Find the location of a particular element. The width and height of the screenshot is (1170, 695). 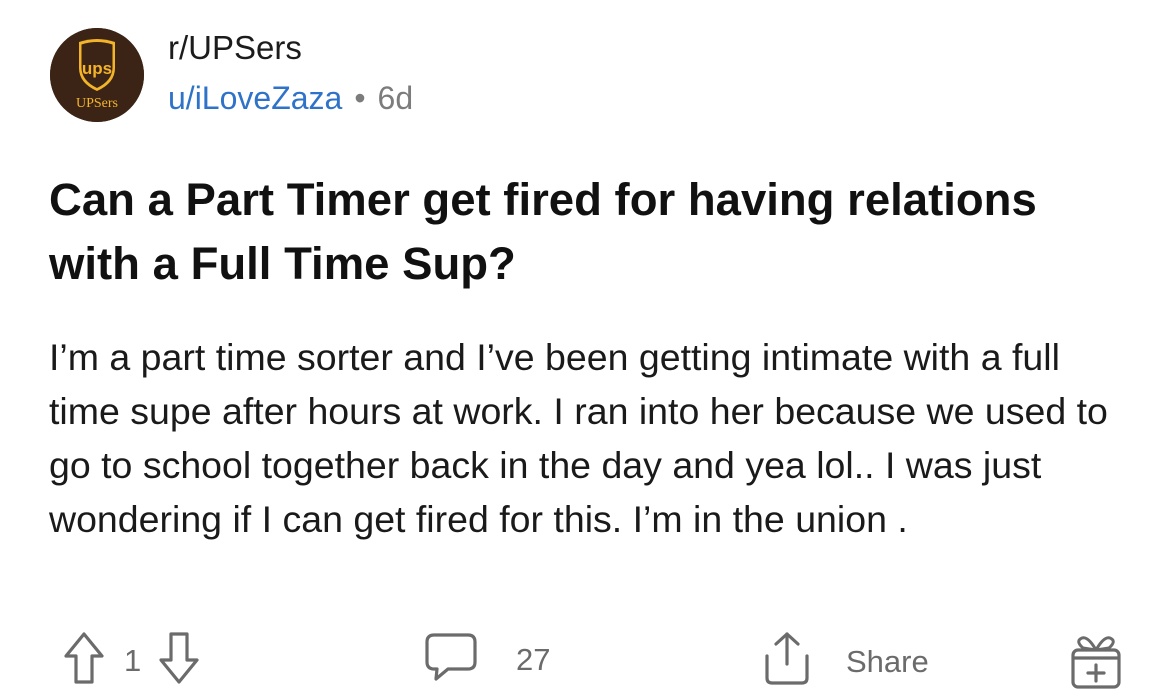

comment-count: 27 is located at coordinates (533, 659).